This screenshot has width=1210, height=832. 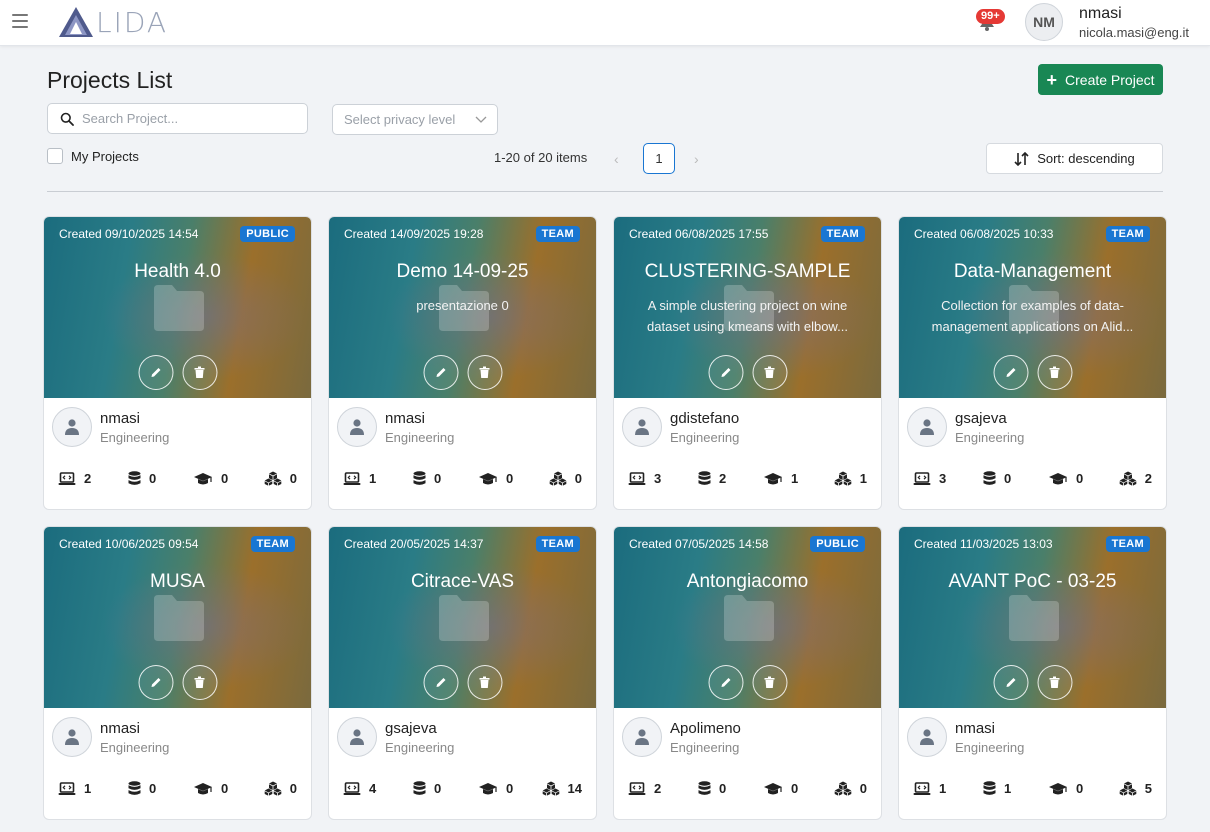 I want to click on services-count: 1, so click(x=863, y=478).